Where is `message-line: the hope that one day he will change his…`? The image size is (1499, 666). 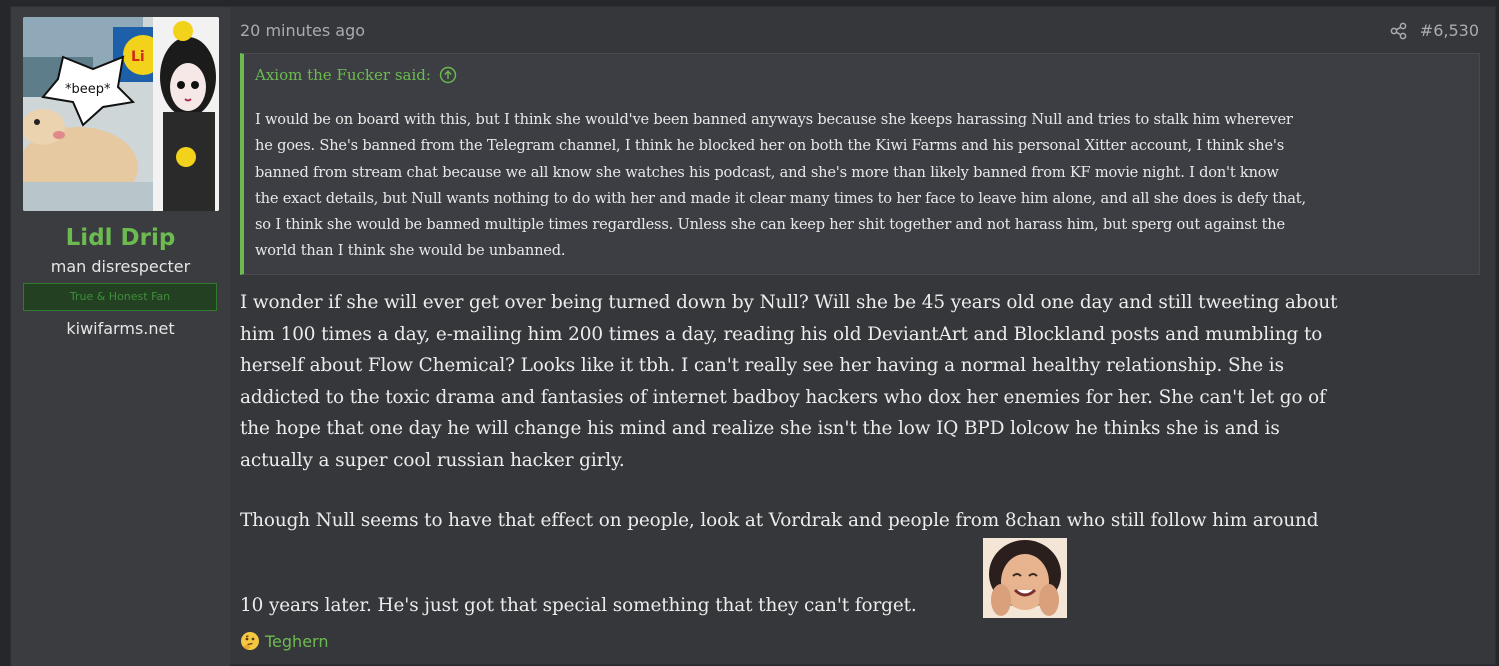
message-line: the hope that one day he will change his… is located at coordinates (760, 429).